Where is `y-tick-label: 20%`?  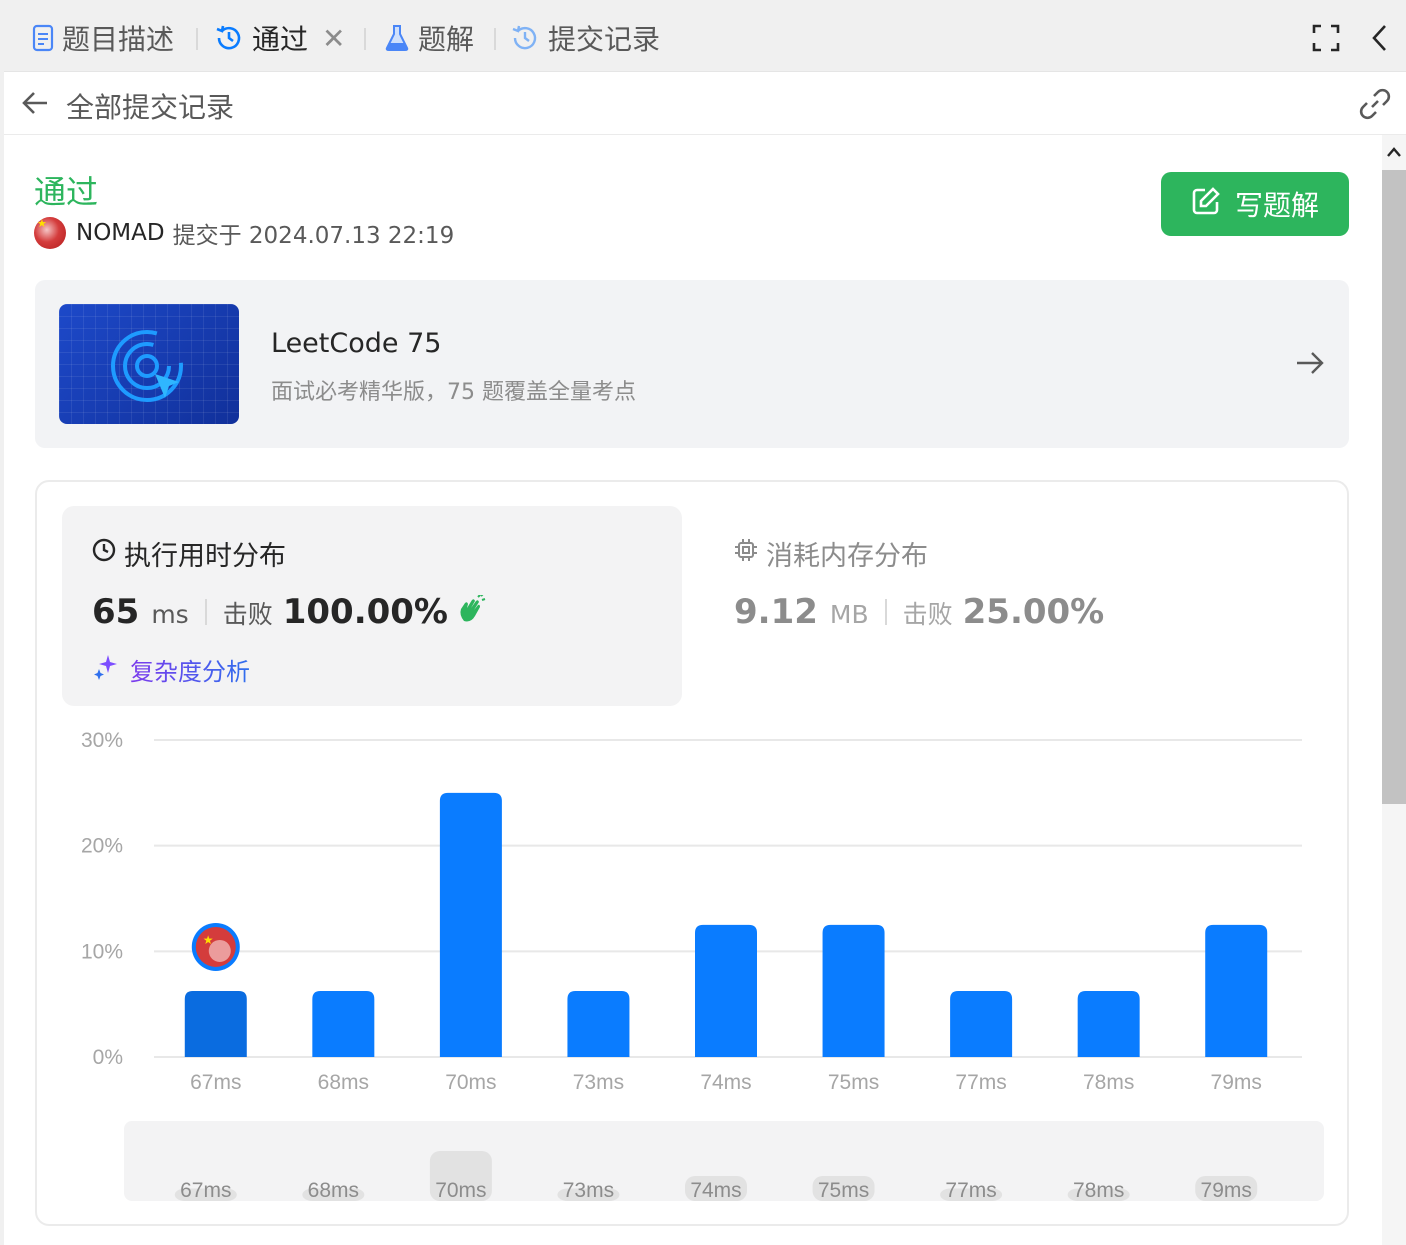 y-tick-label: 20% is located at coordinates (102, 846).